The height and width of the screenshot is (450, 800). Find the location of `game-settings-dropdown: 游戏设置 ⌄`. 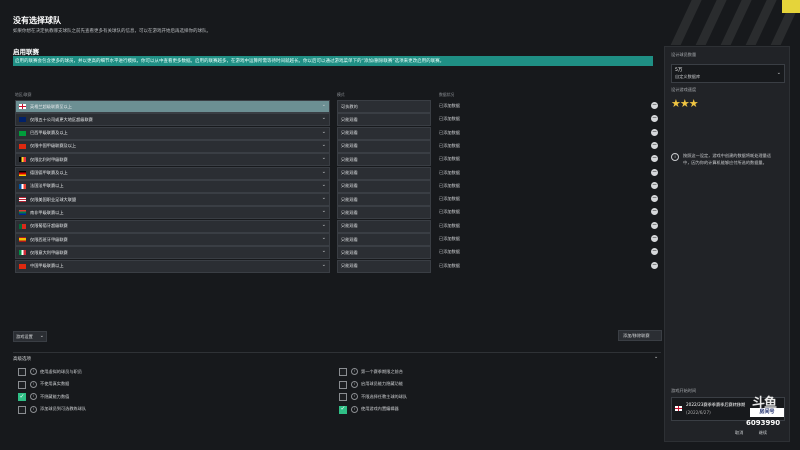

game-settings-dropdown: 游戏设置 ⌄ is located at coordinates (30, 336).